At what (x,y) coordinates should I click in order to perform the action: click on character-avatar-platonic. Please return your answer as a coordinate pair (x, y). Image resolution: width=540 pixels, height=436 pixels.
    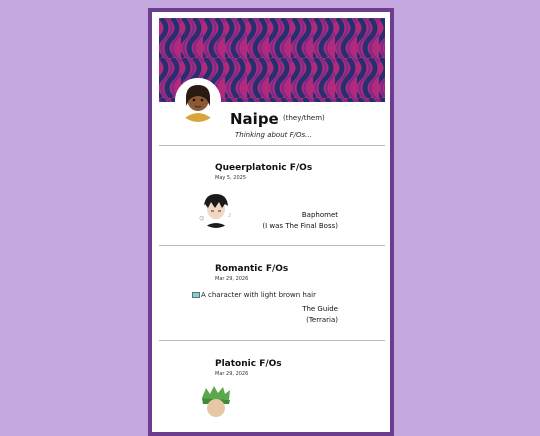
    Looking at the image, I should click on (216, 403).